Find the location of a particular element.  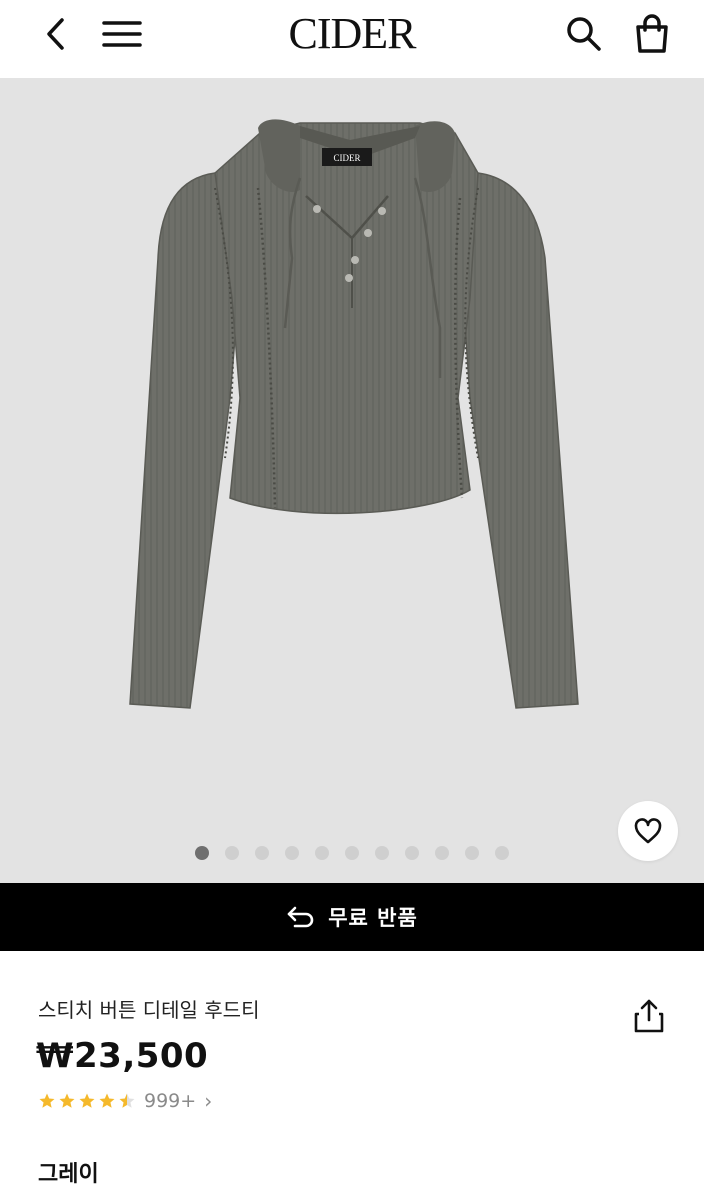

rating-row: 999+ › is located at coordinates (125, 1101).